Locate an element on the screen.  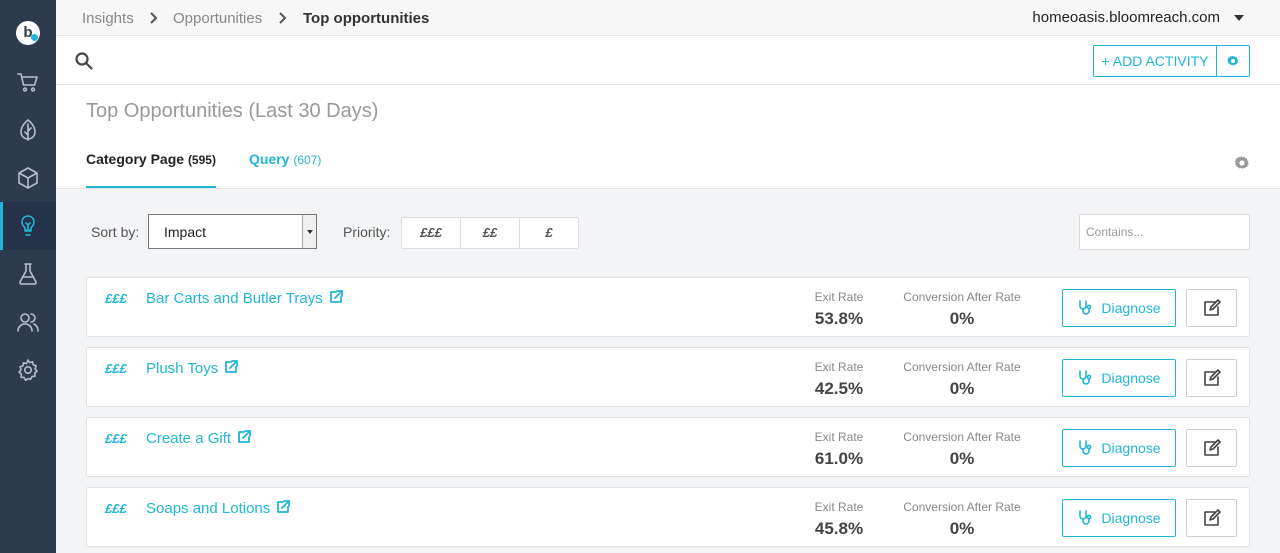
users-icon is located at coordinates (28, 322).